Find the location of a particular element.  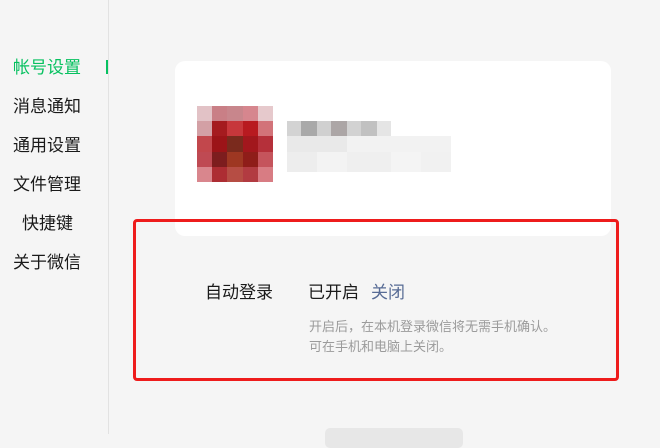

sidebar-item-general-settings: 通用设置 is located at coordinates (47, 146).